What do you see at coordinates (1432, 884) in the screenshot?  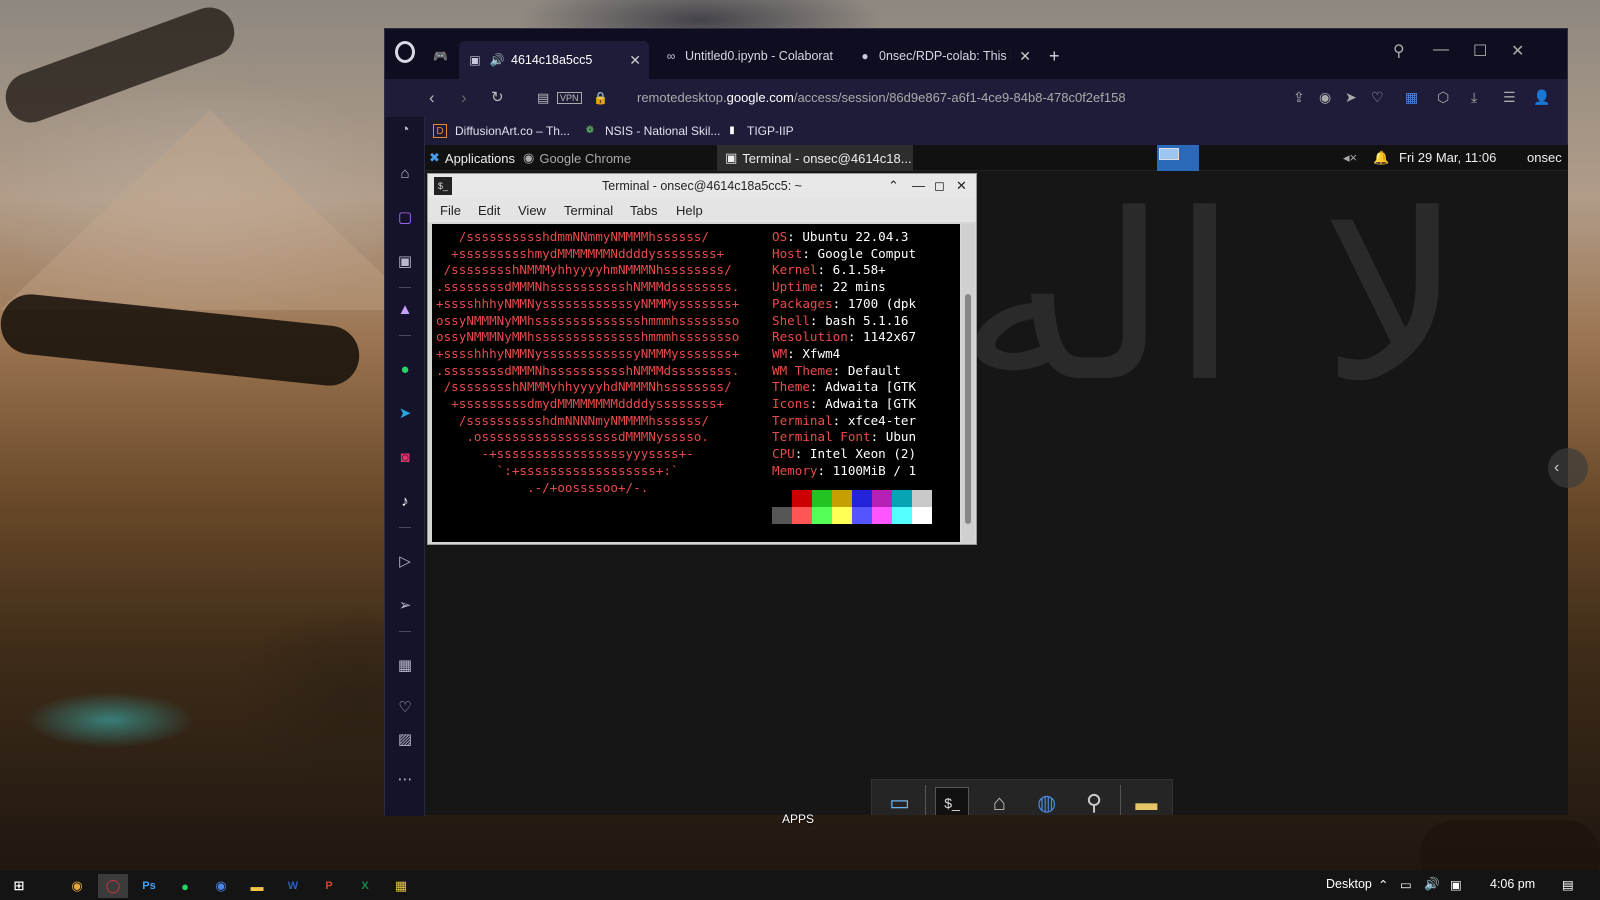 I see `volume-icon: 🔊` at bounding box center [1432, 884].